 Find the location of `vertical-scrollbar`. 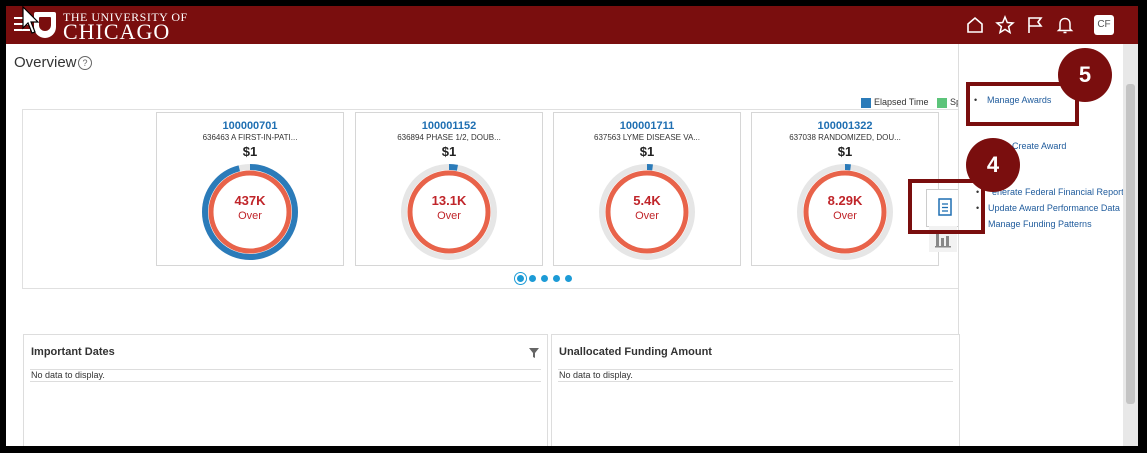

vertical-scrollbar is located at coordinates (1130, 245).